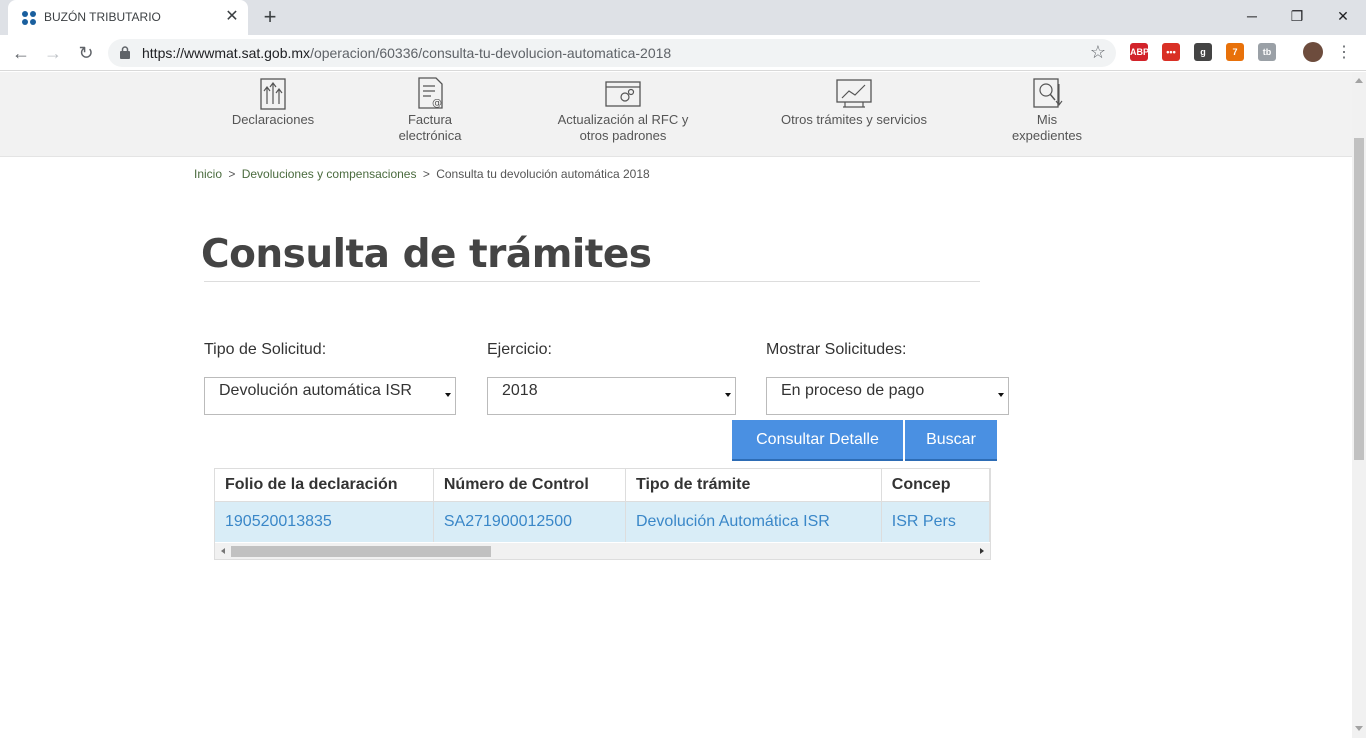 This screenshot has height=738, width=1366. I want to click on column-header-concepto: Concep, so click(935, 485).